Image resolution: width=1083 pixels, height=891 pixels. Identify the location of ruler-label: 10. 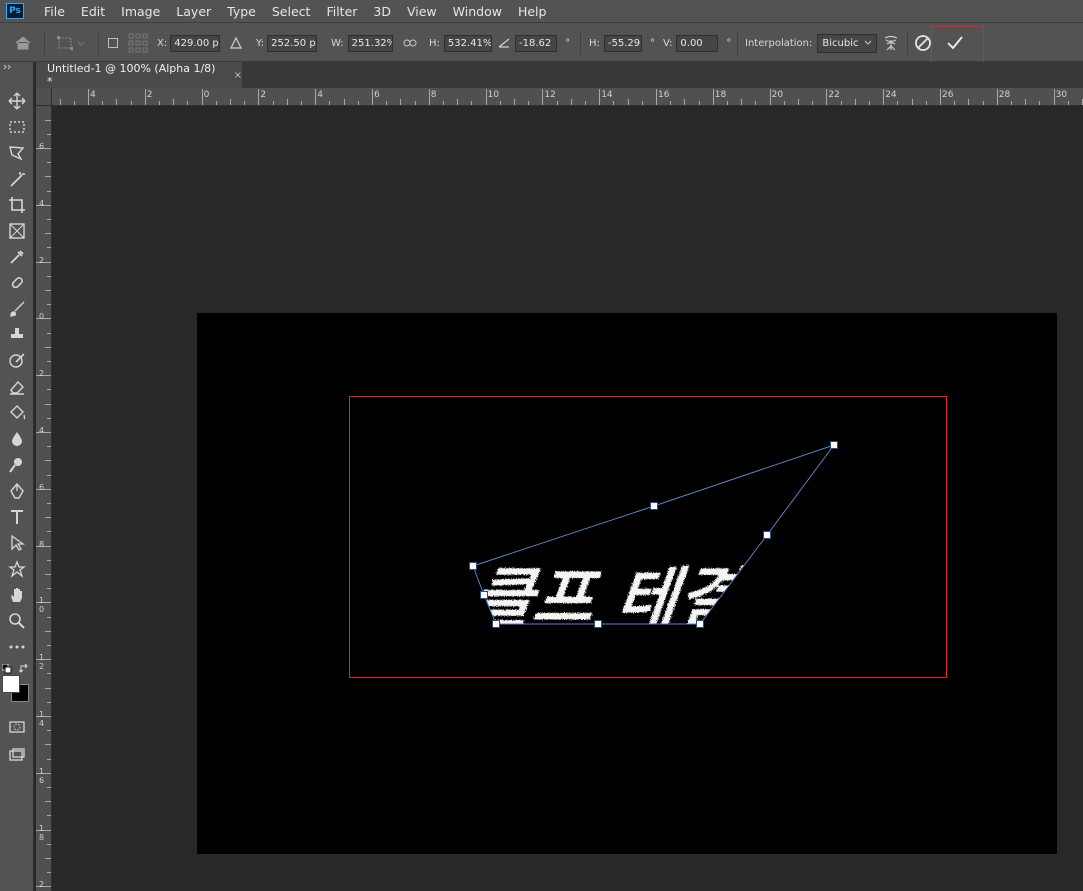
(493, 95).